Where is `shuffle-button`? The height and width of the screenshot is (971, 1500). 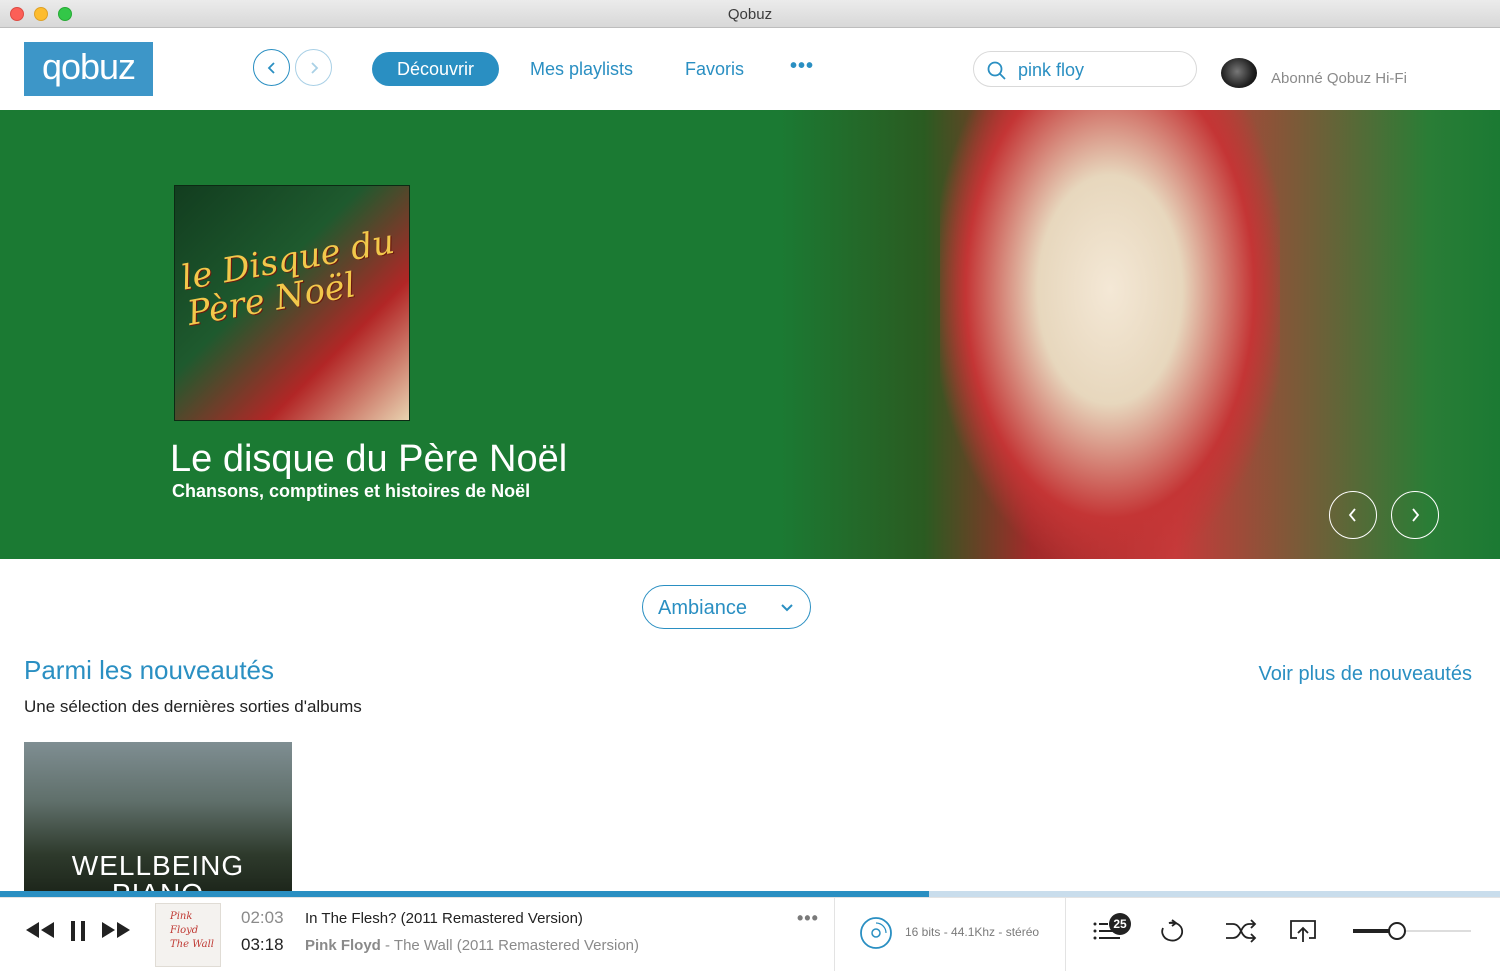
shuffle-button is located at coordinates (1241, 933).